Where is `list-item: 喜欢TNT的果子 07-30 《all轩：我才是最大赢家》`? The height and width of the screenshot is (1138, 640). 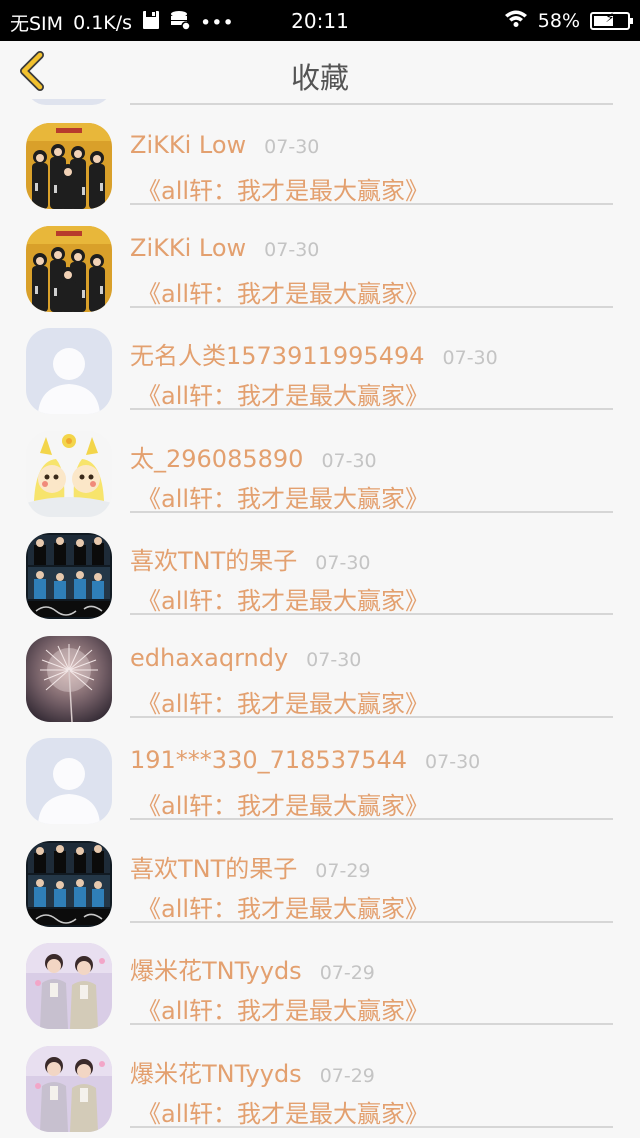
list-item: 喜欢TNT的果子 07-30 《all轩：我才是最大赢家》 is located at coordinates (320, 566).